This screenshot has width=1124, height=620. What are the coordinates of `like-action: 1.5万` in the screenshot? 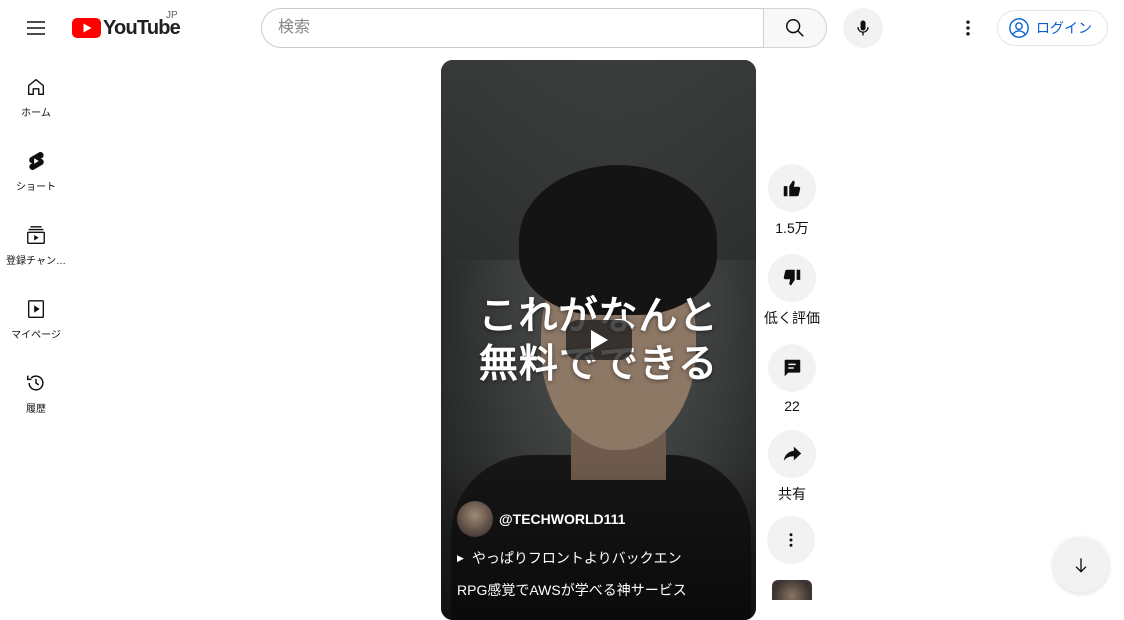 It's located at (792, 201).